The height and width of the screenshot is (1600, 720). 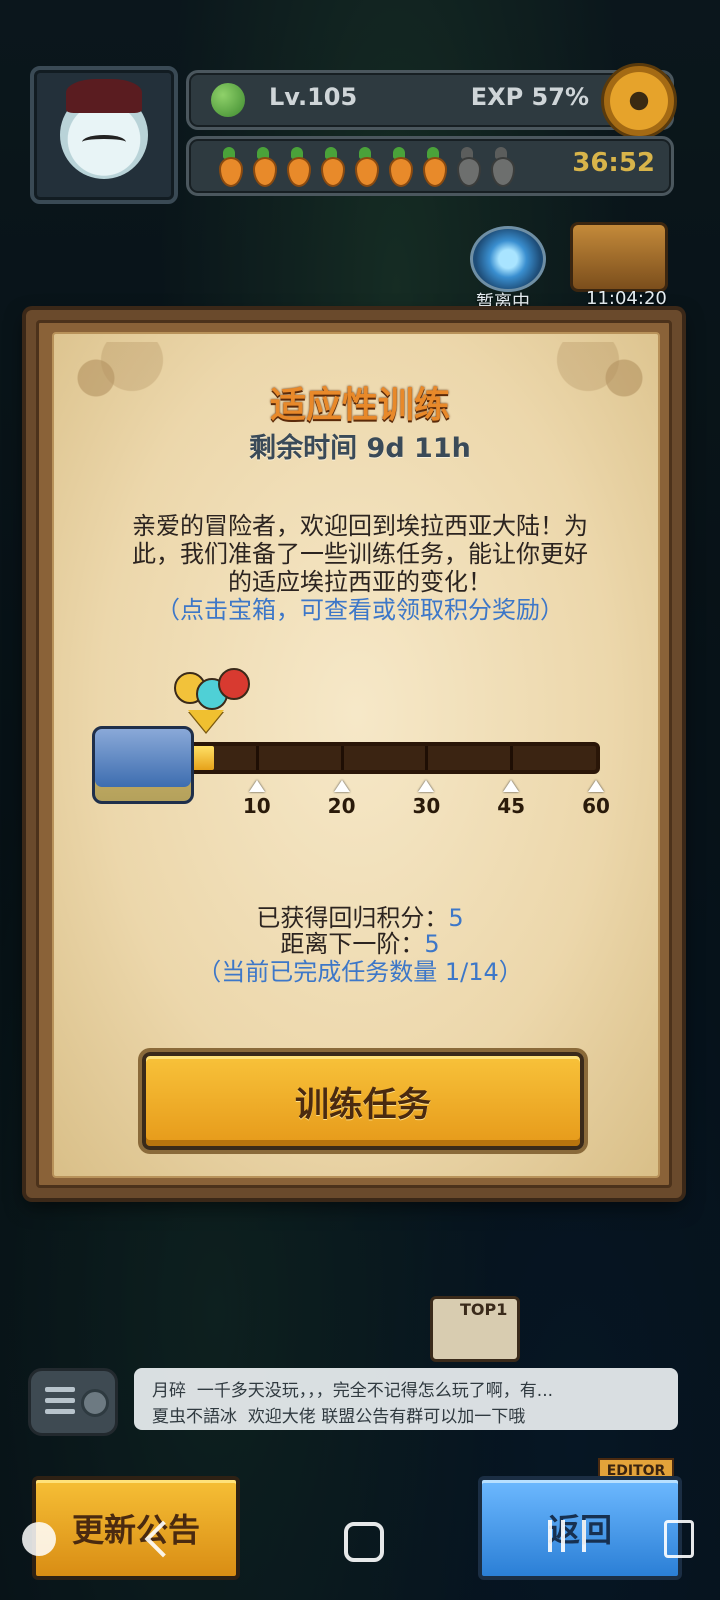 What do you see at coordinates (360, 448) in the screenshot?
I see `remaining-time: 剩余时间 9d 11h` at bounding box center [360, 448].